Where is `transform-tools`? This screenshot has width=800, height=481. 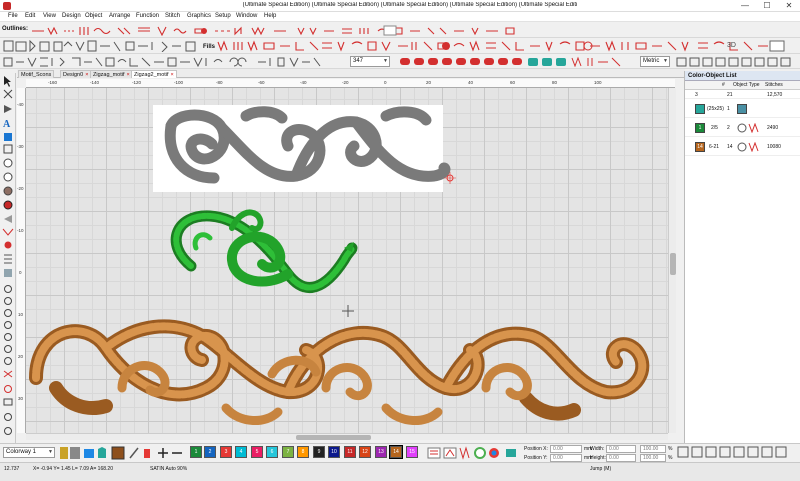 transform-tools is located at coordinates (736, 453).